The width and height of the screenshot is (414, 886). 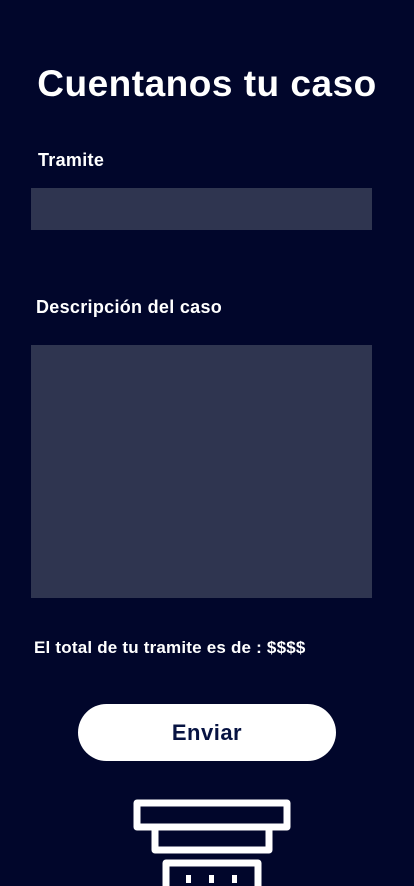 I want to click on tramite-input, so click(x=201, y=209).